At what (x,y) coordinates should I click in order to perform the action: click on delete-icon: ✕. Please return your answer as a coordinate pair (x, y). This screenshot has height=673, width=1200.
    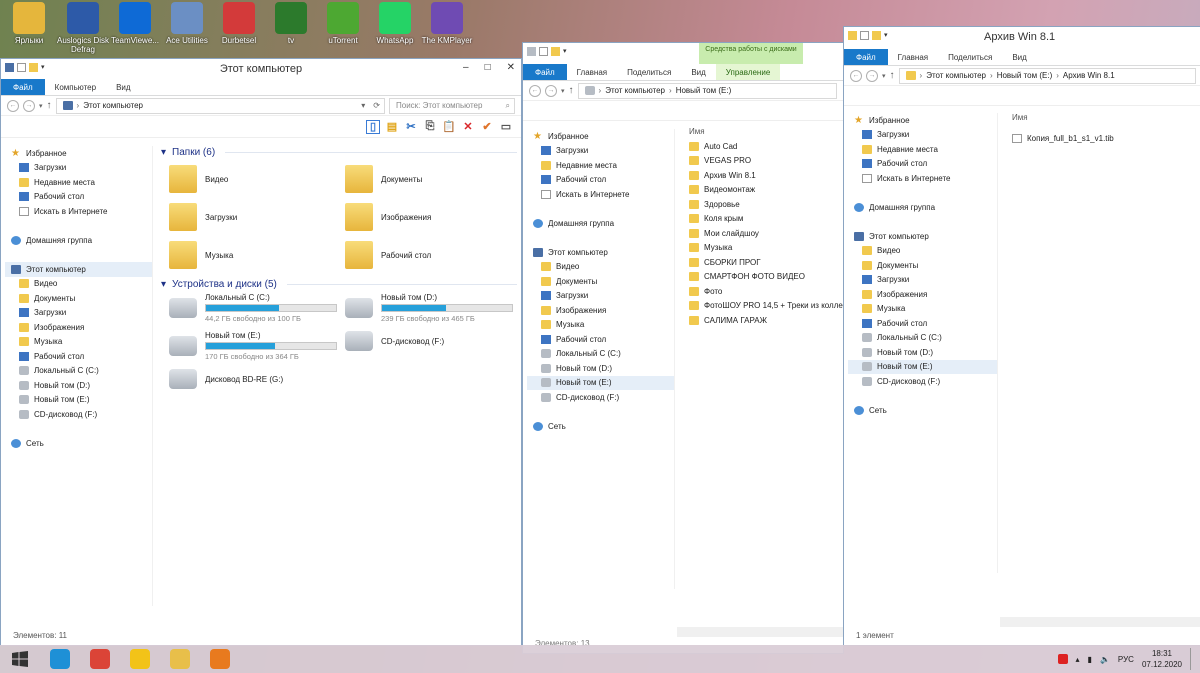
    Looking at the image, I should click on (468, 127).